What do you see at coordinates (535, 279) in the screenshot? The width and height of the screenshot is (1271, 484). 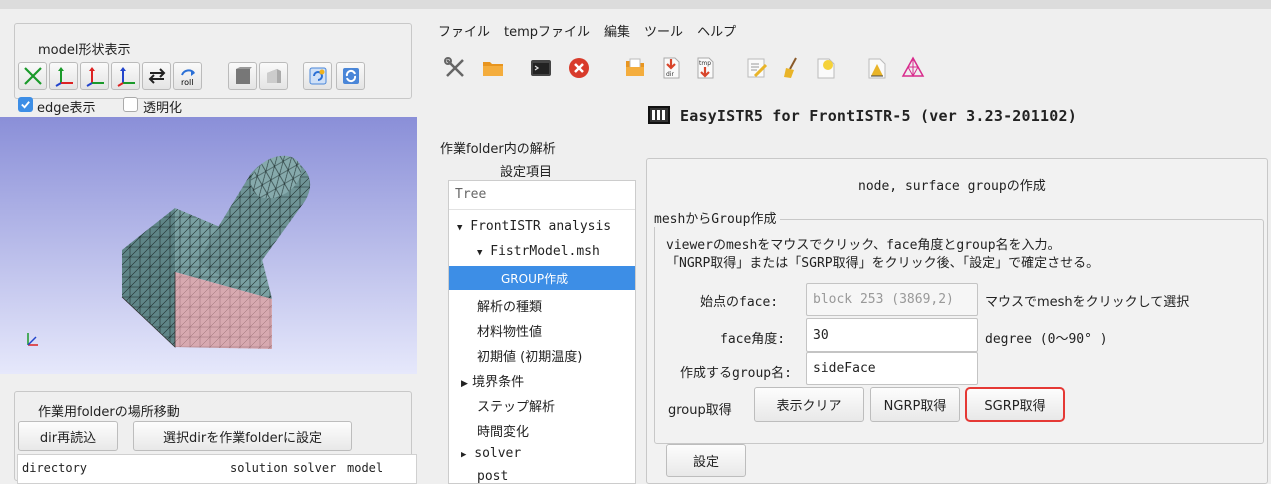 I see `tree-item-group-create-label: GROUP作成` at bounding box center [535, 279].